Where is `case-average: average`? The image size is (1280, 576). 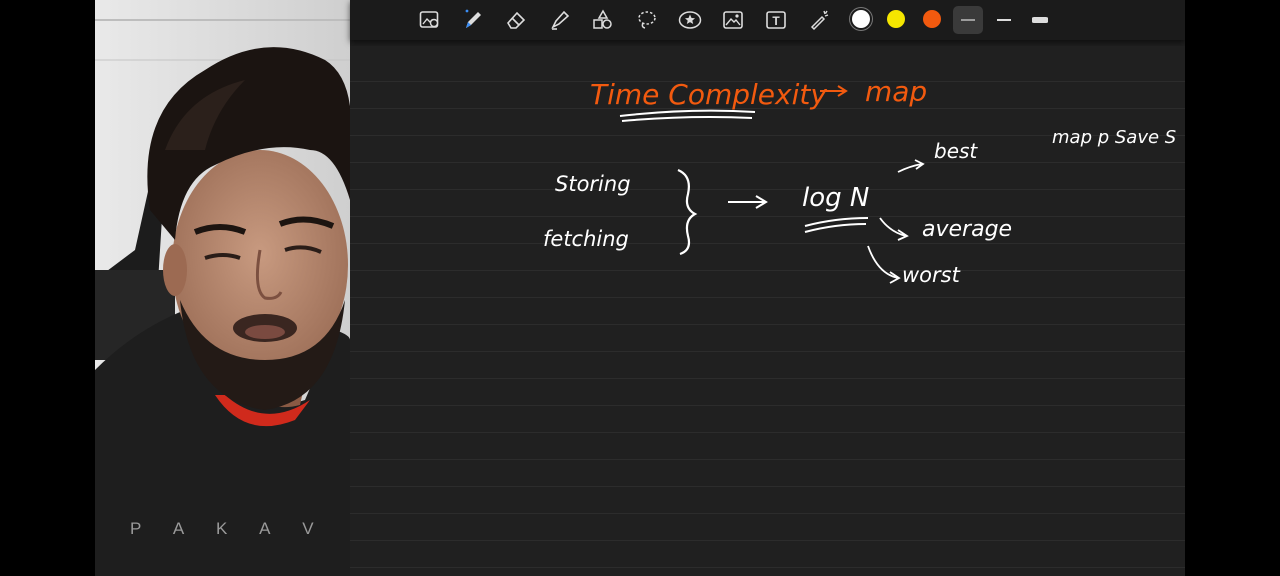 case-average: average is located at coordinates (967, 229).